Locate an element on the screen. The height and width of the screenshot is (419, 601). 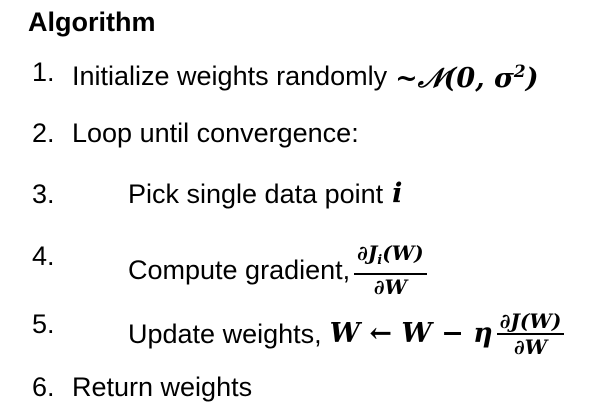
step-text: Initialize weights randomly is located at coordinates (230, 75).